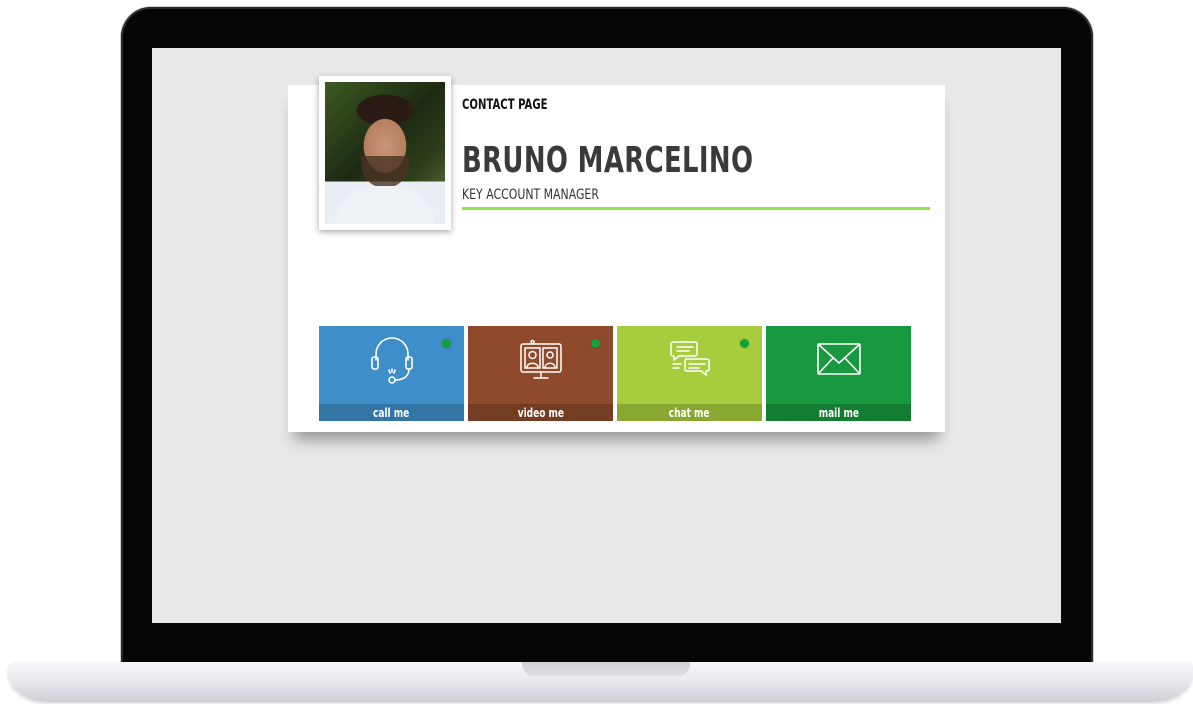 This screenshot has width=1193, height=704. I want to click on mail-me-label: mail me, so click(838, 413).